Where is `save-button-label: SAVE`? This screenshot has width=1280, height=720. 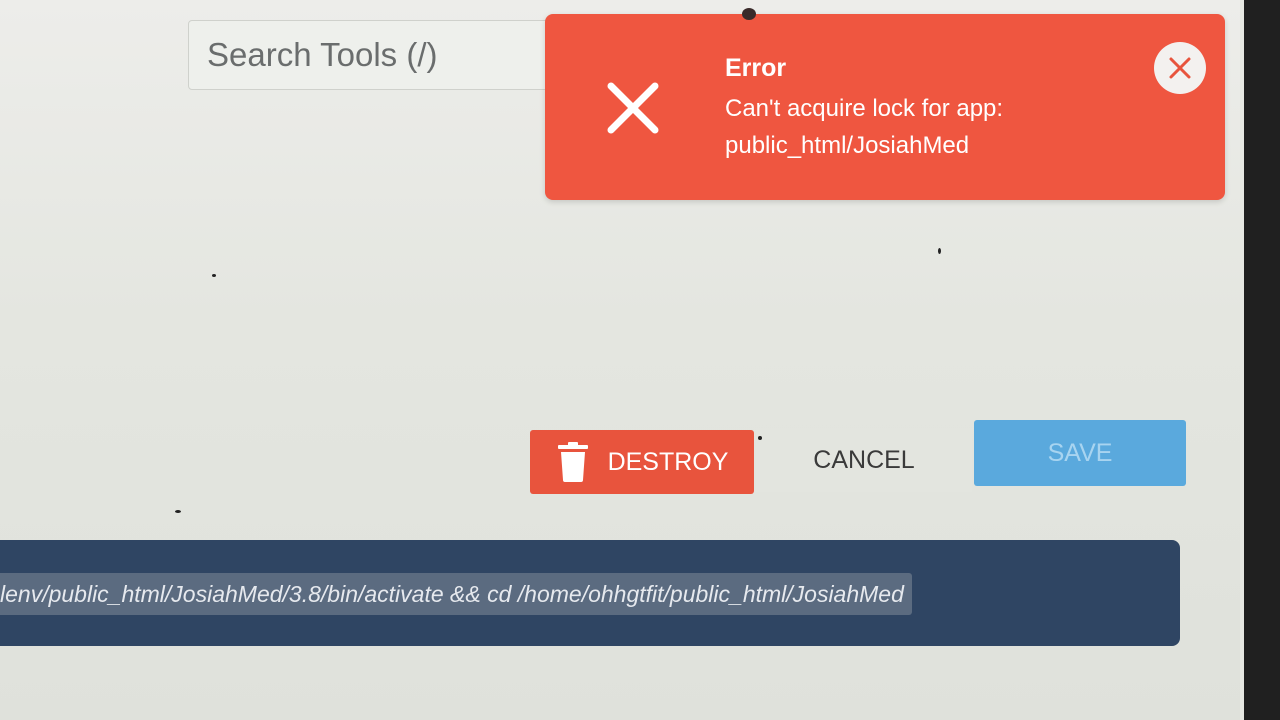
save-button-label: SAVE is located at coordinates (1080, 452).